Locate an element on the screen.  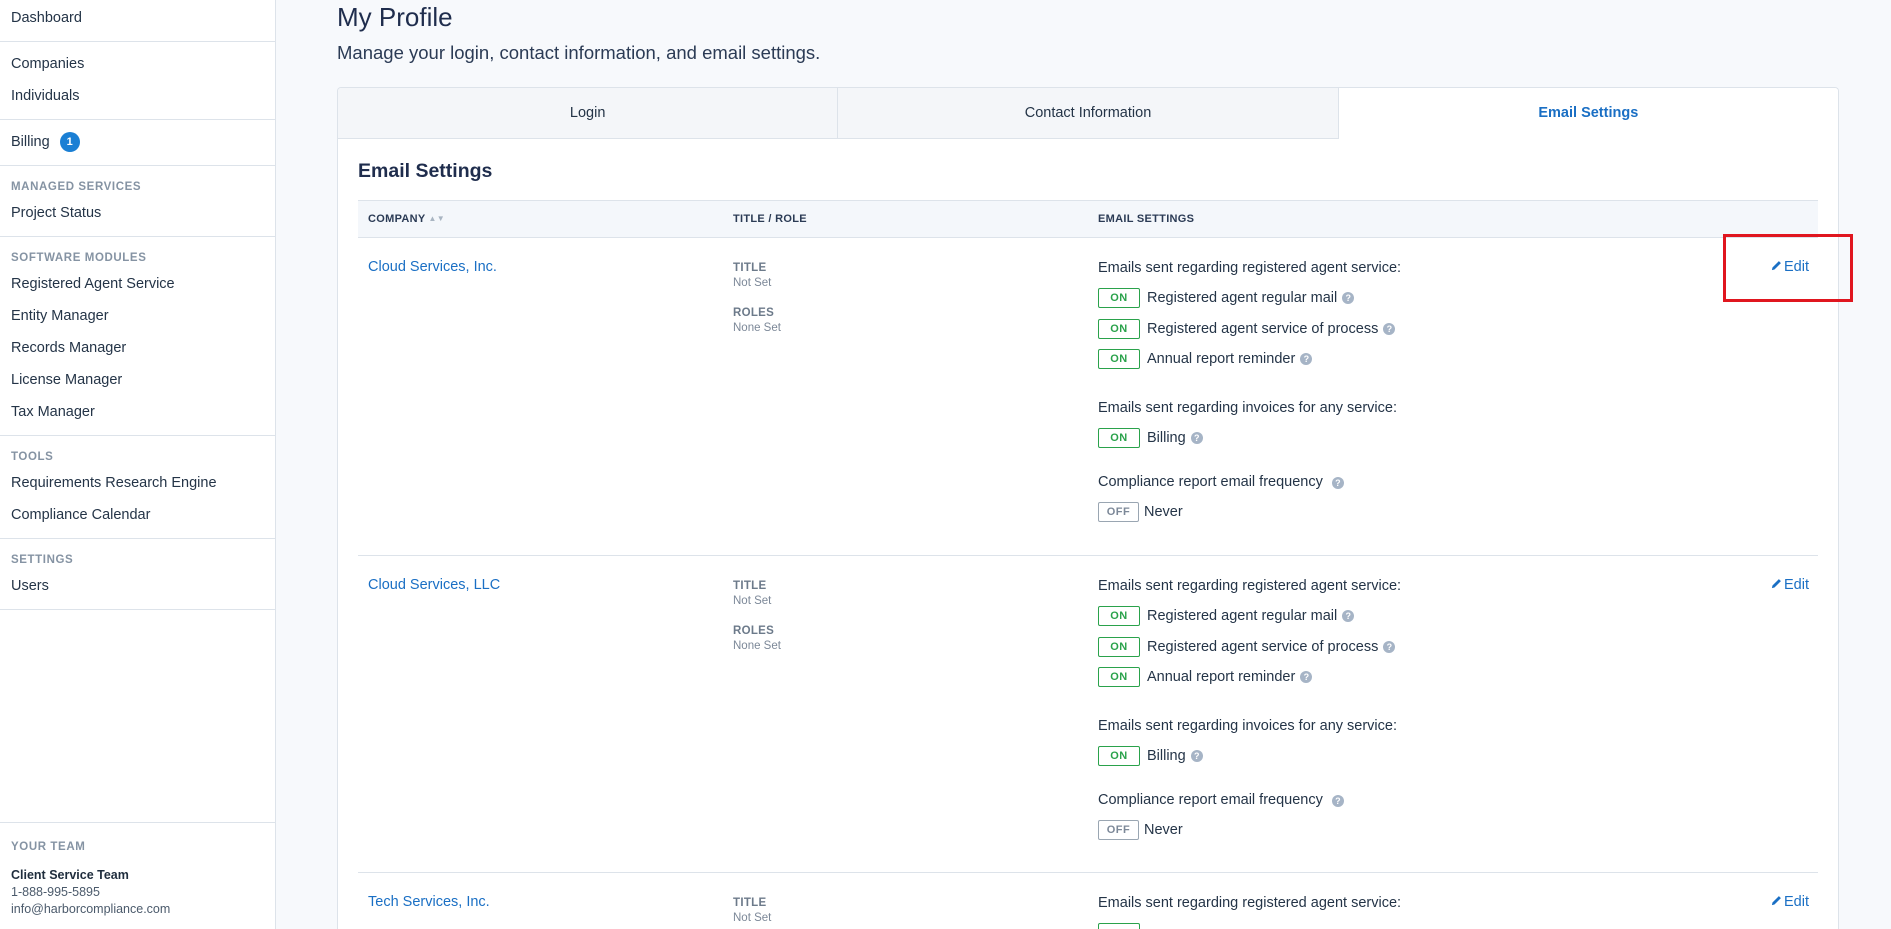
nav-group-managed: MANAGED SERVICES Project Status is located at coordinates (137, 201).